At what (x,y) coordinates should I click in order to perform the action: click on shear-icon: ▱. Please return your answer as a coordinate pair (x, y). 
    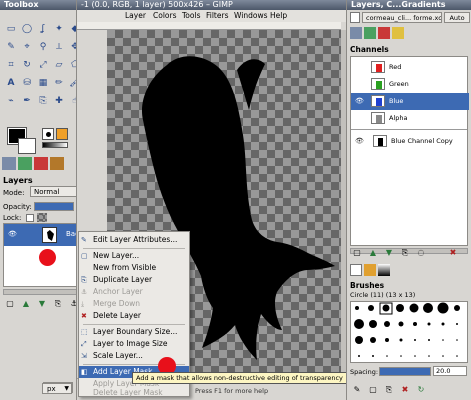
    Looking at the image, I should click on (59, 65).